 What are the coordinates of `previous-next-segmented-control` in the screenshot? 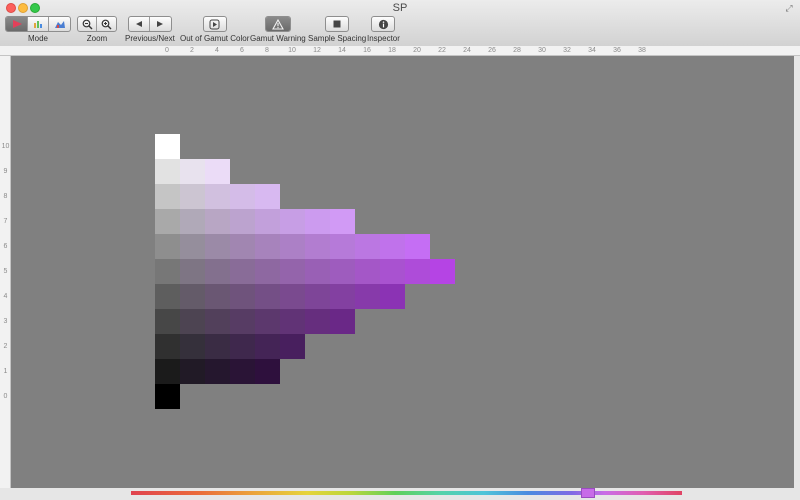 It's located at (149, 24).